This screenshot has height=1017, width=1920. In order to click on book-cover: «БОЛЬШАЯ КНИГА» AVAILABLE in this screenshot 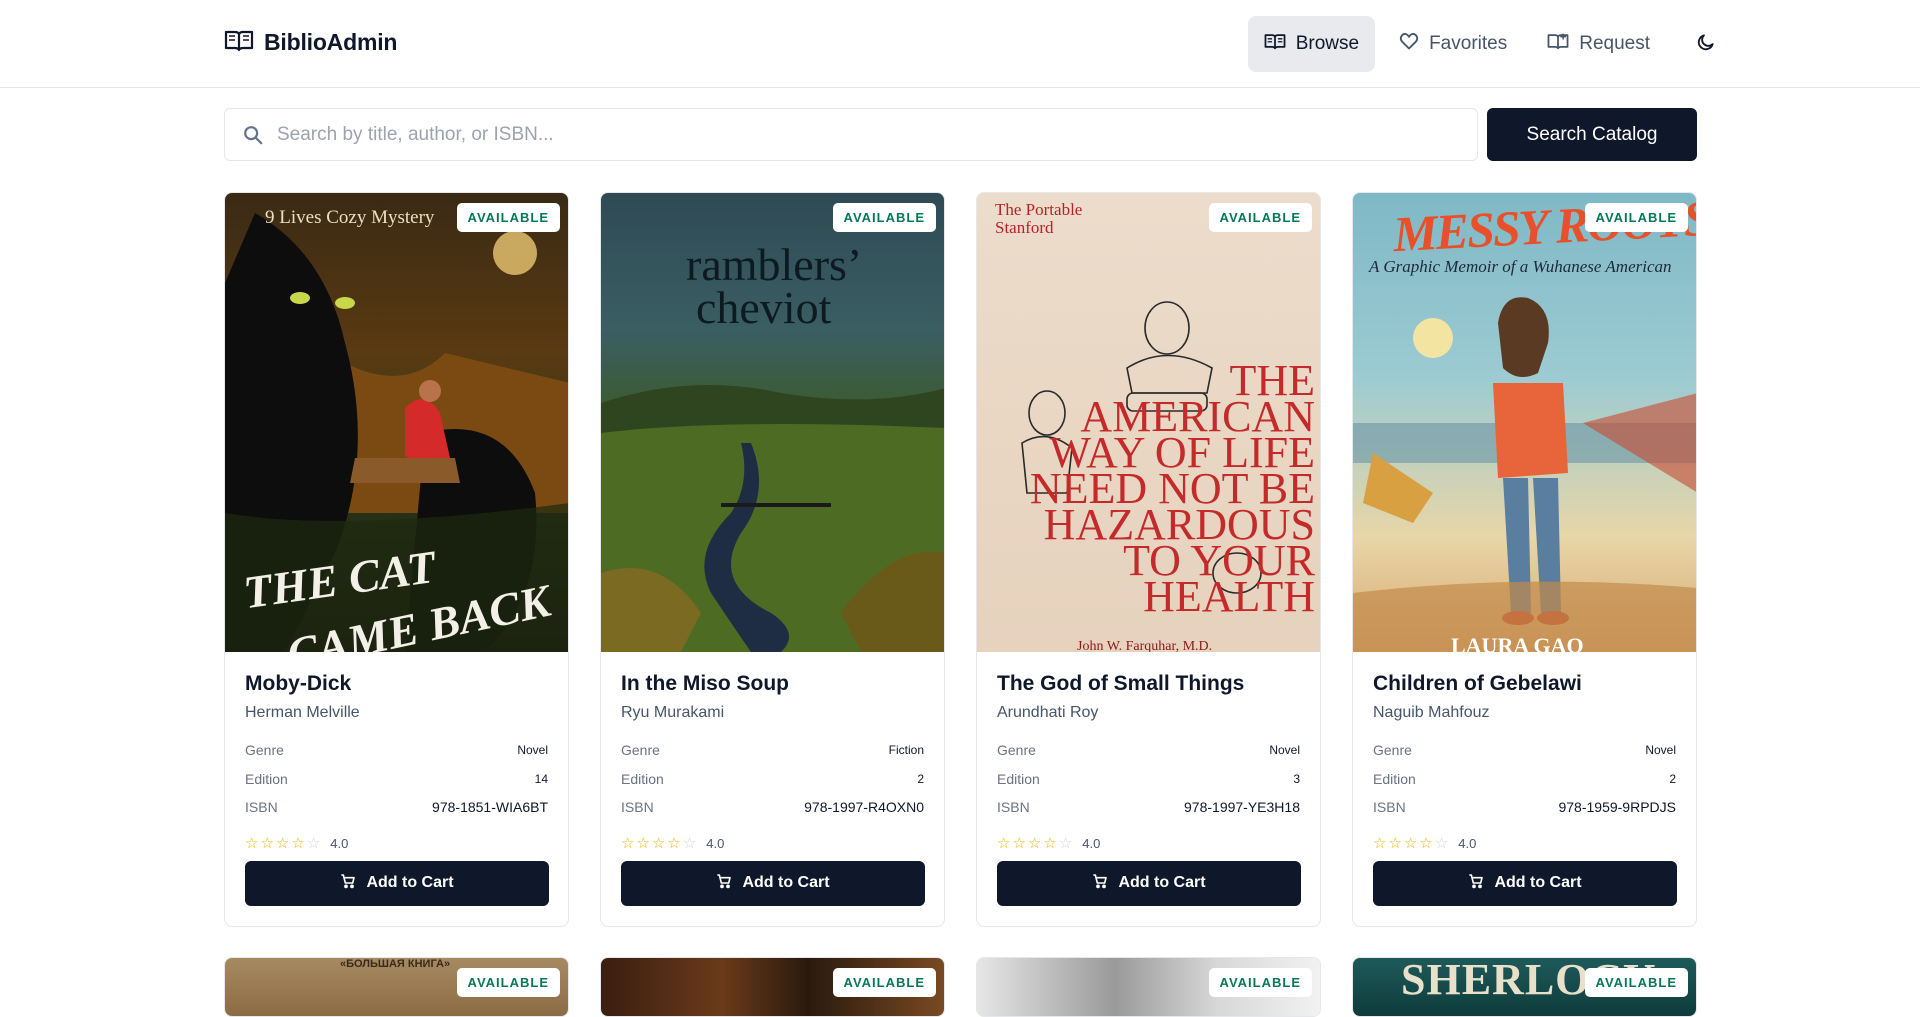, I will do `click(396, 987)`.